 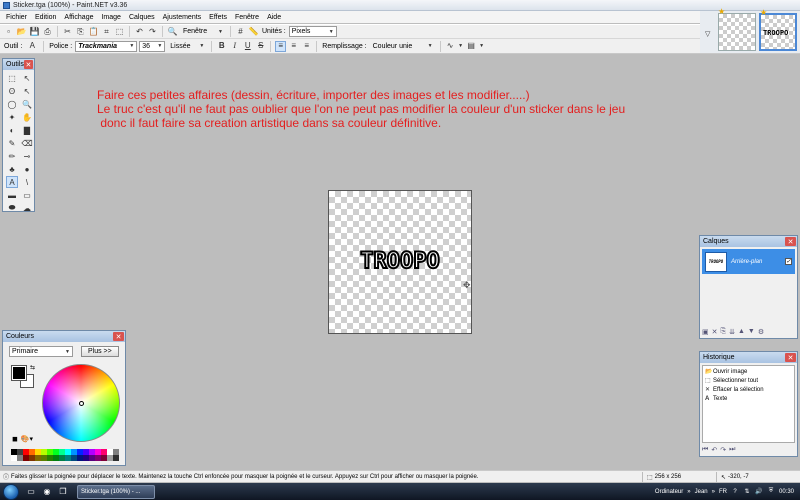 I want to click on deselect-icon: ⬚, so click(x=119, y=31).